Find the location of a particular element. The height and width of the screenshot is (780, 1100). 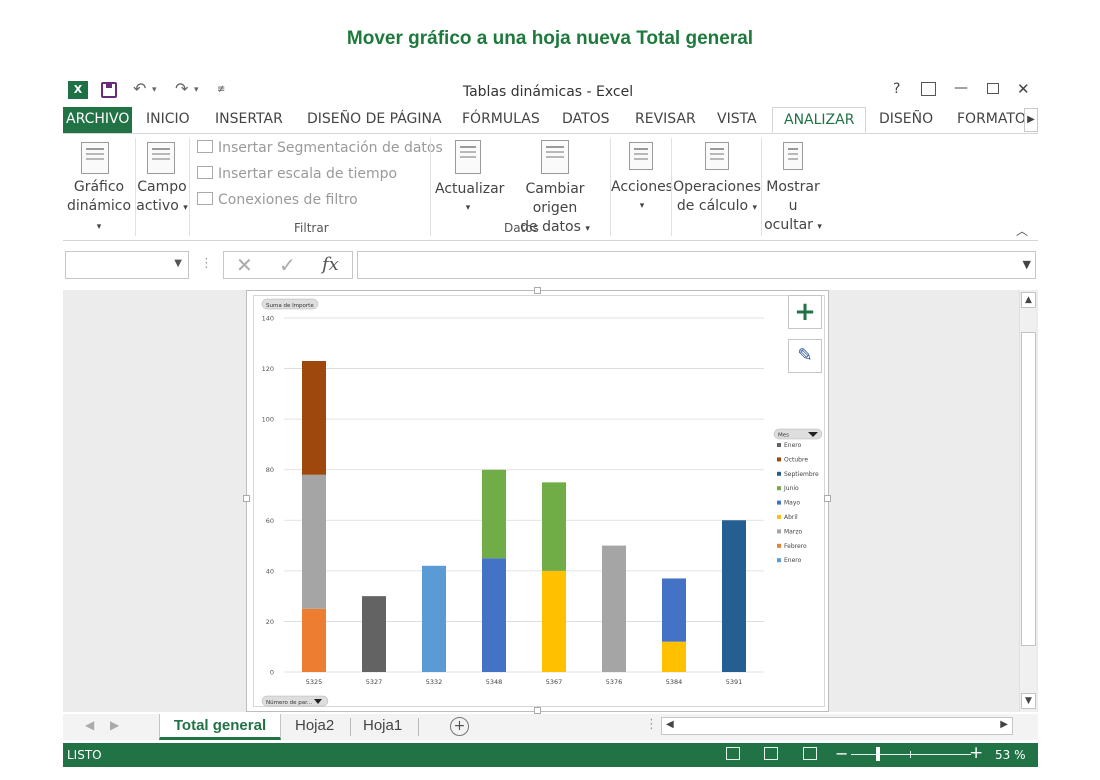

redo-dropdown-icon: ▾ is located at coordinates (196, 90).